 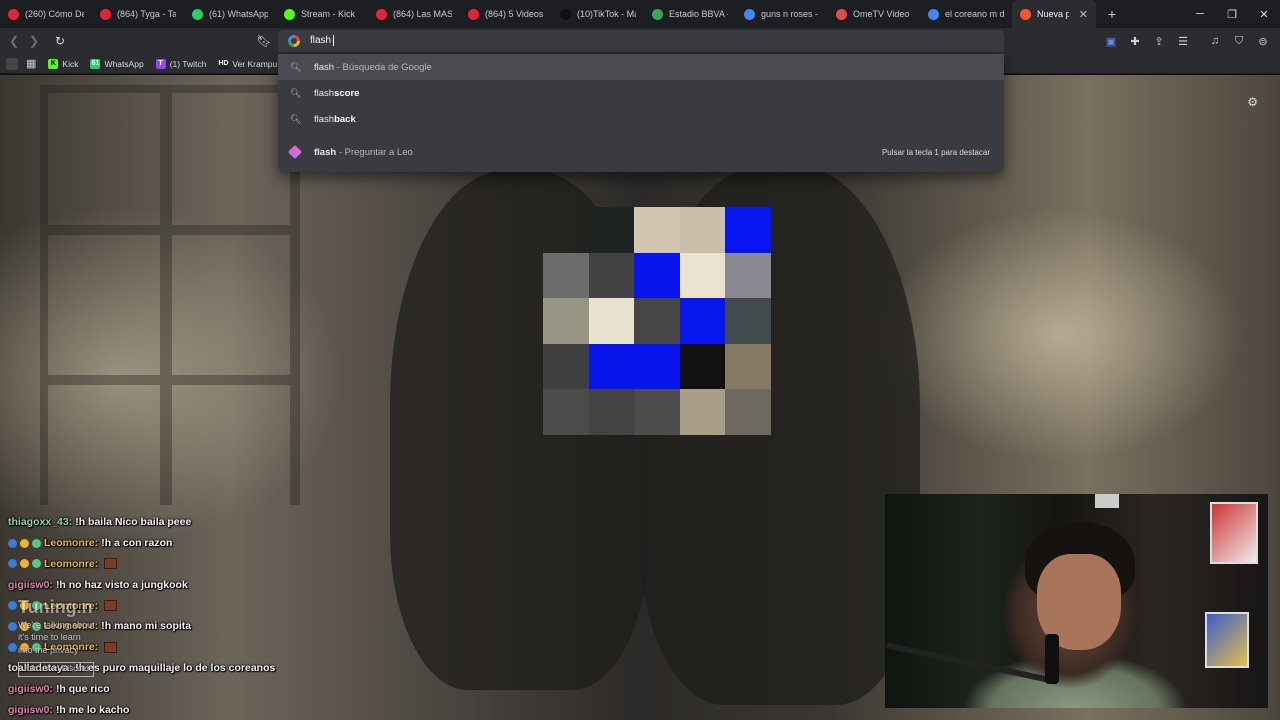 I want to click on suggestion-item: 🔍︎ flash - Búsqueda de Google, so click(x=641, y=67).